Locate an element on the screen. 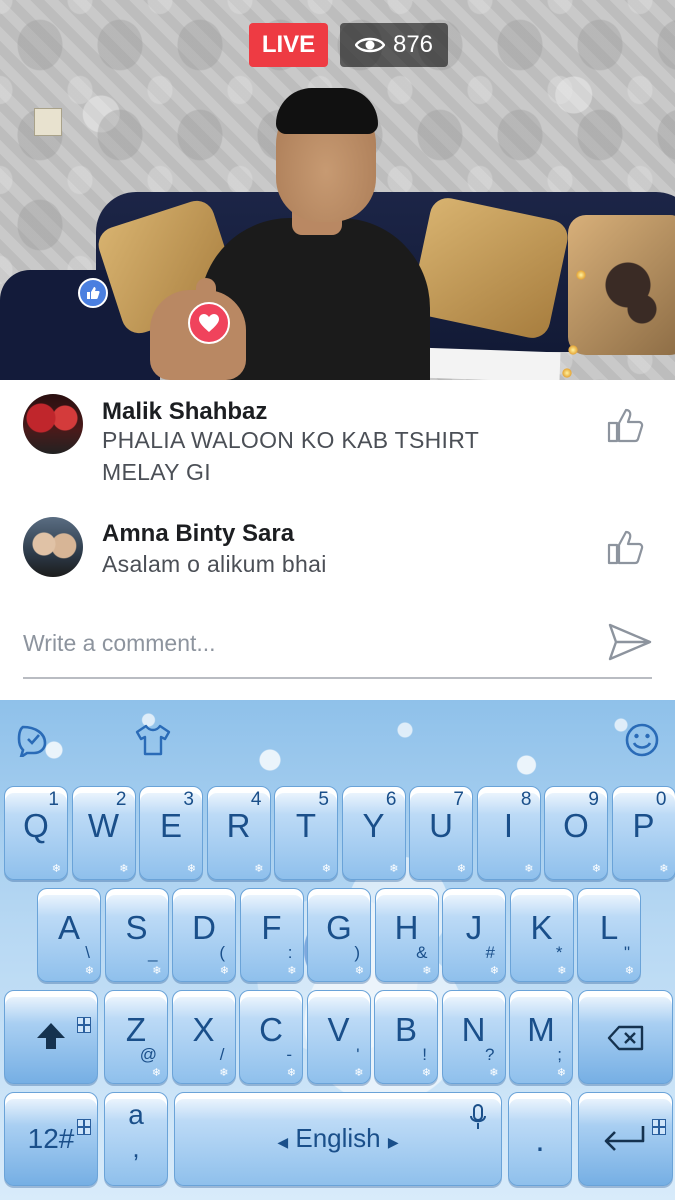 Image resolution: width=675 pixels, height=1200 pixels. key-secondary-label: 2 is located at coordinates (121, 799).